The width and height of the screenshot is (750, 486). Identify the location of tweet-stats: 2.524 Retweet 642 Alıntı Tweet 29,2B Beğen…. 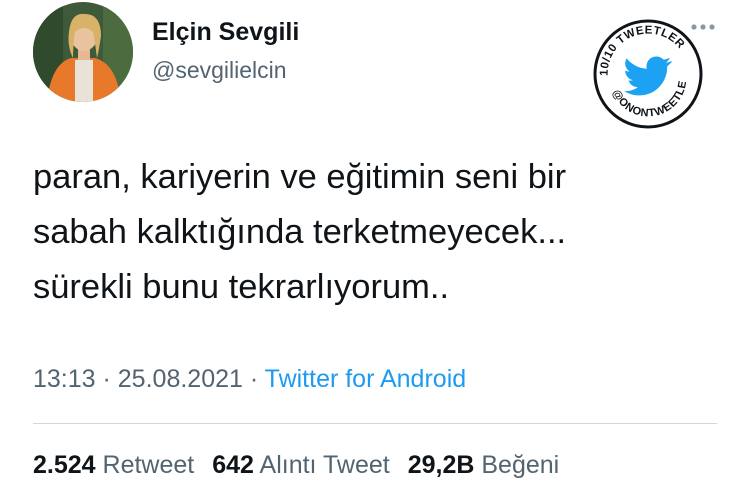
(296, 465).